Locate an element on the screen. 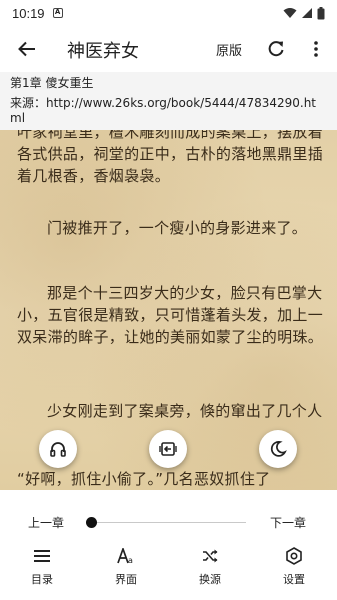  book-title: 神医弃女 is located at coordinates (103, 51).